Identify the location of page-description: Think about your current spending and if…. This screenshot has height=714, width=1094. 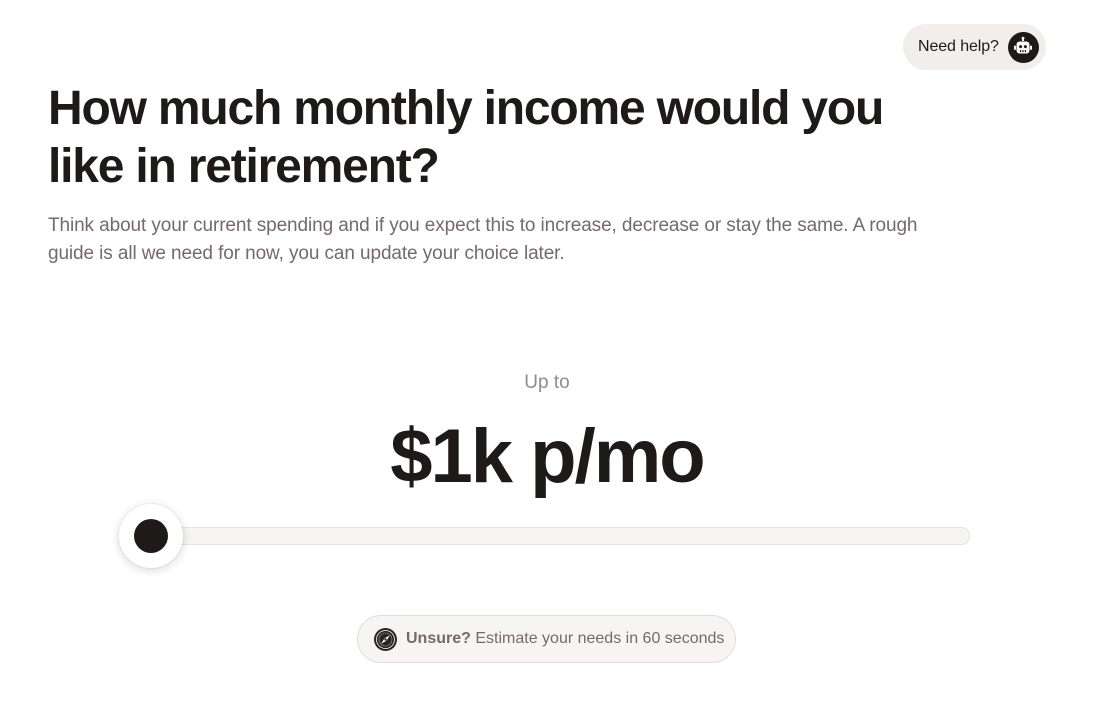
(483, 239).